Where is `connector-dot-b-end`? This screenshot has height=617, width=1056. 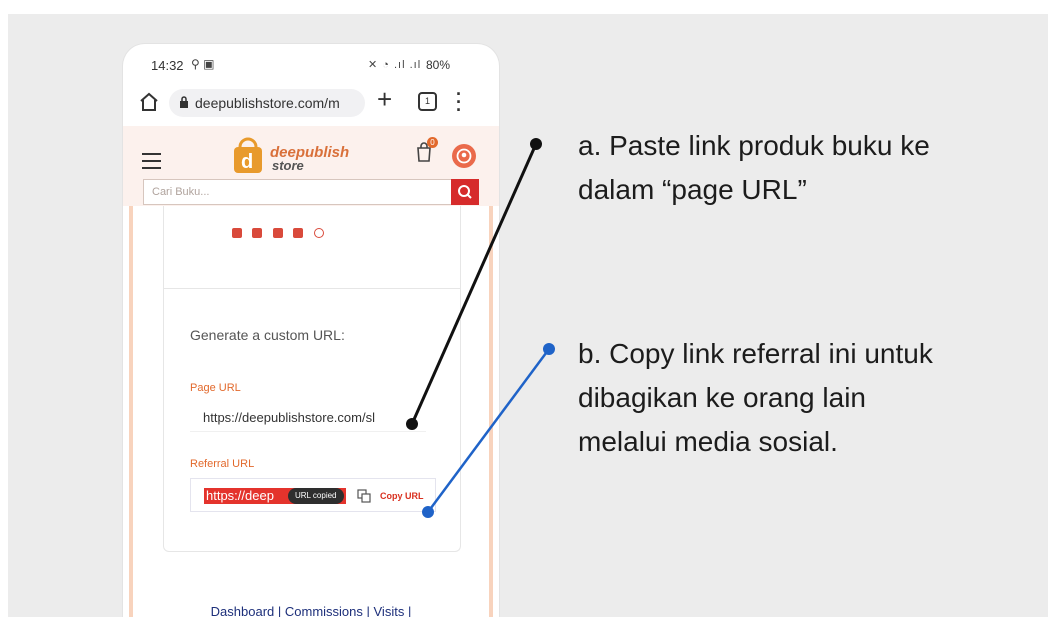
connector-dot-b-end is located at coordinates (549, 349).